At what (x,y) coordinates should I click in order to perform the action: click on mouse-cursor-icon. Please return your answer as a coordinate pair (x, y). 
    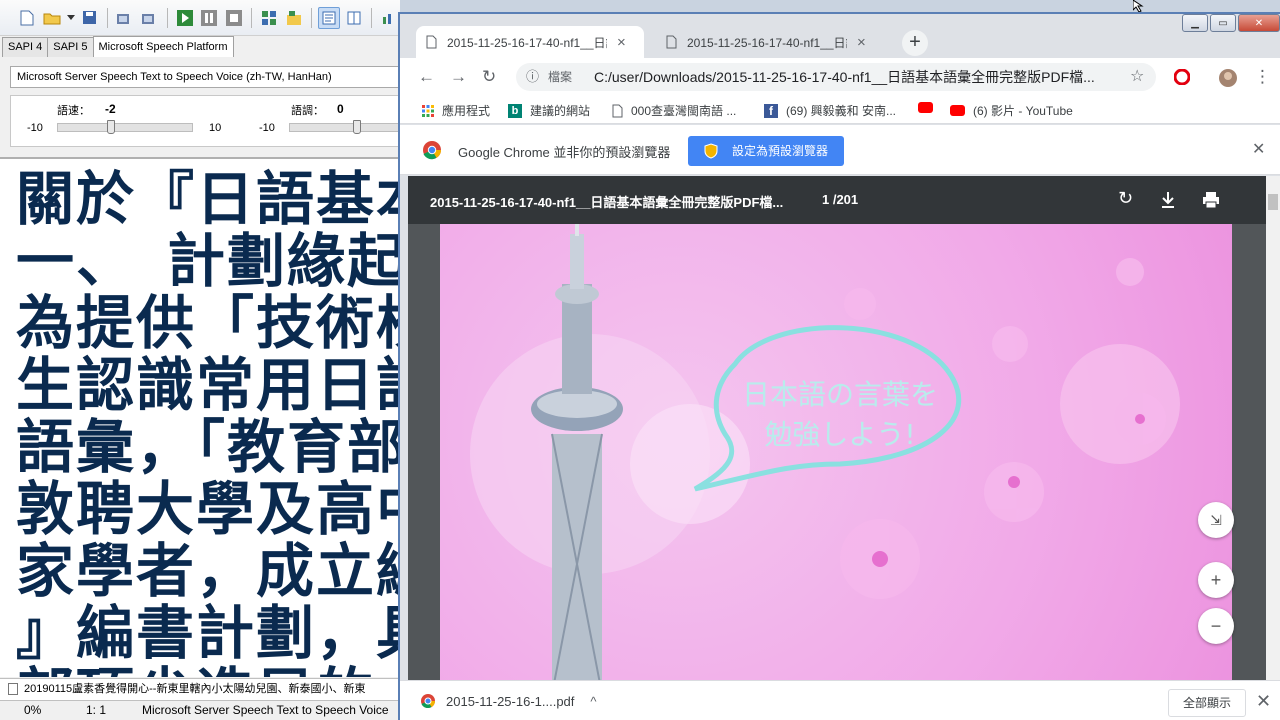
    Looking at the image, I should click on (1138, 6).